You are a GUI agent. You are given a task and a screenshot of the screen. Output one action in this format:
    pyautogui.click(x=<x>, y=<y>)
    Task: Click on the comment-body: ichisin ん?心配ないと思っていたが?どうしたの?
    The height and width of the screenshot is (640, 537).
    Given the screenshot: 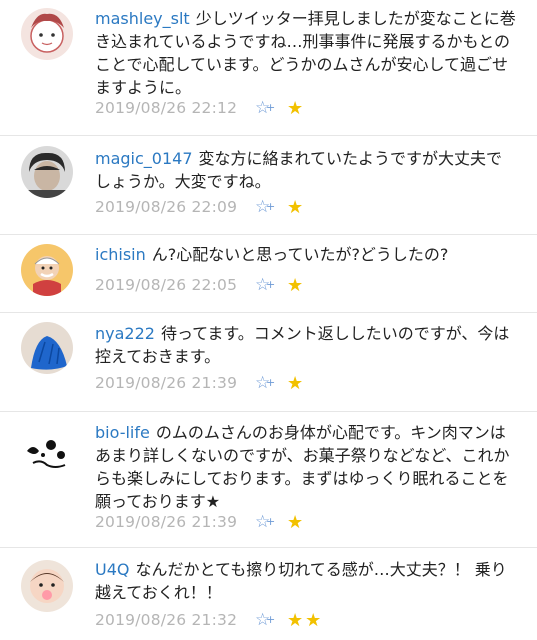 What is the action you would take?
    pyautogui.click(x=306, y=254)
    